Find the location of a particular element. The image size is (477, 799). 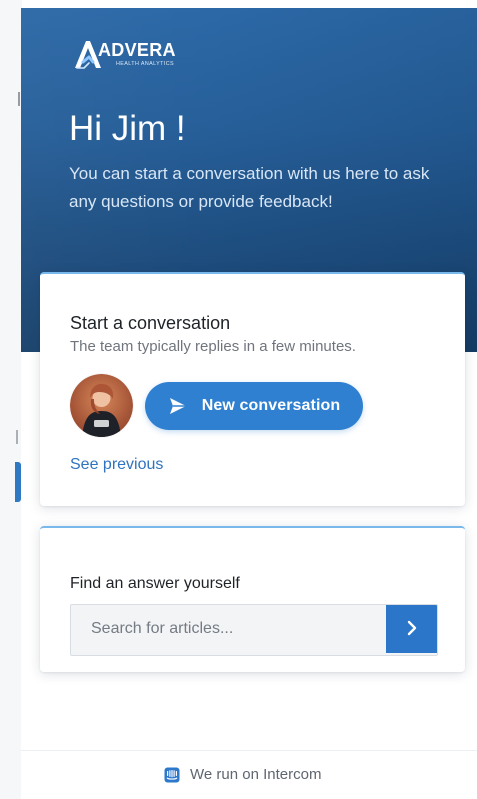

footer-text: We run on Intercom is located at coordinates (256, 774).